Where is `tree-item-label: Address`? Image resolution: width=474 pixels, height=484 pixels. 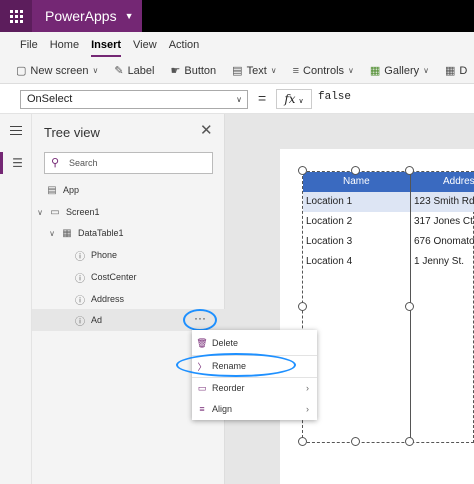
tree-item-label: Address is located at coordinates (108, 299).